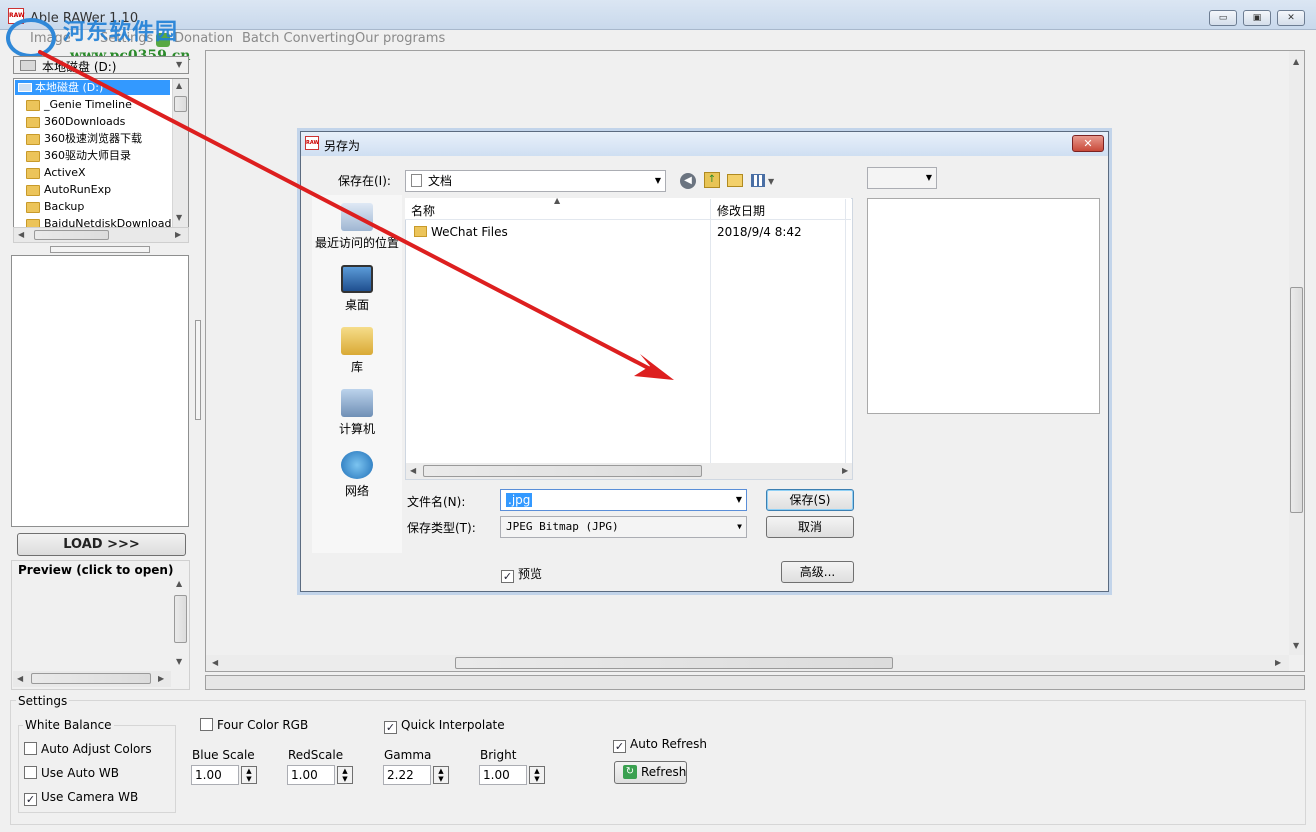 The width and height of the screenshot is (1316, 832). What do you see at coordinates (98, 221) in the screenshot?
I see `tree-item: BaiduNetdiskDownload` at bounding box center [98, 221].